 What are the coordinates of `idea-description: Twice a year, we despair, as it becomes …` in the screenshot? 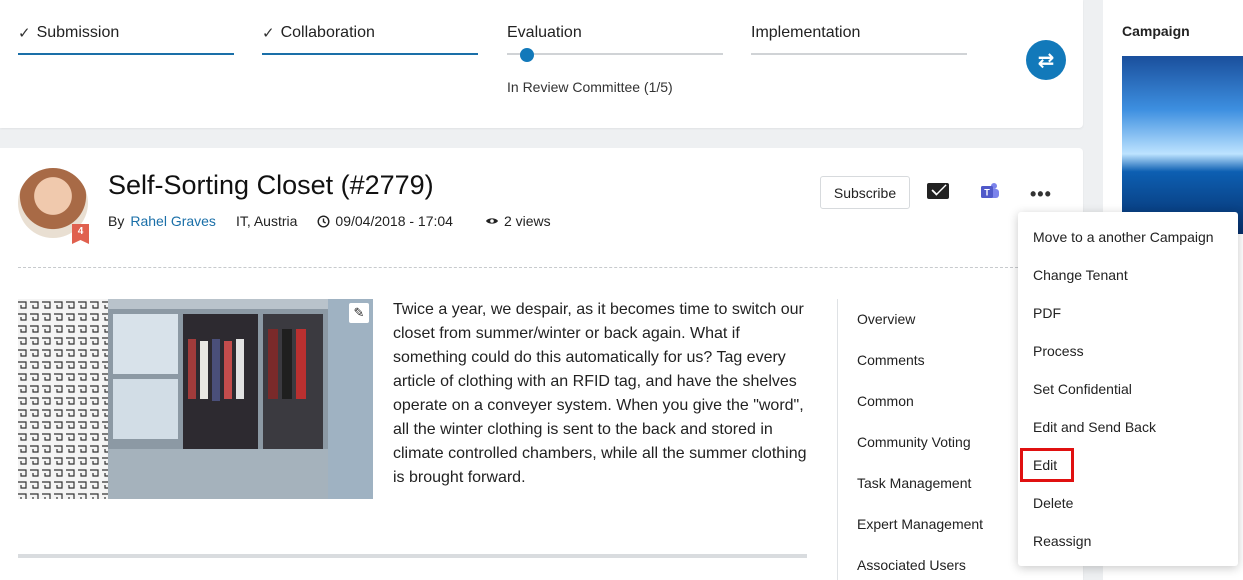 It's located at (600, 393).